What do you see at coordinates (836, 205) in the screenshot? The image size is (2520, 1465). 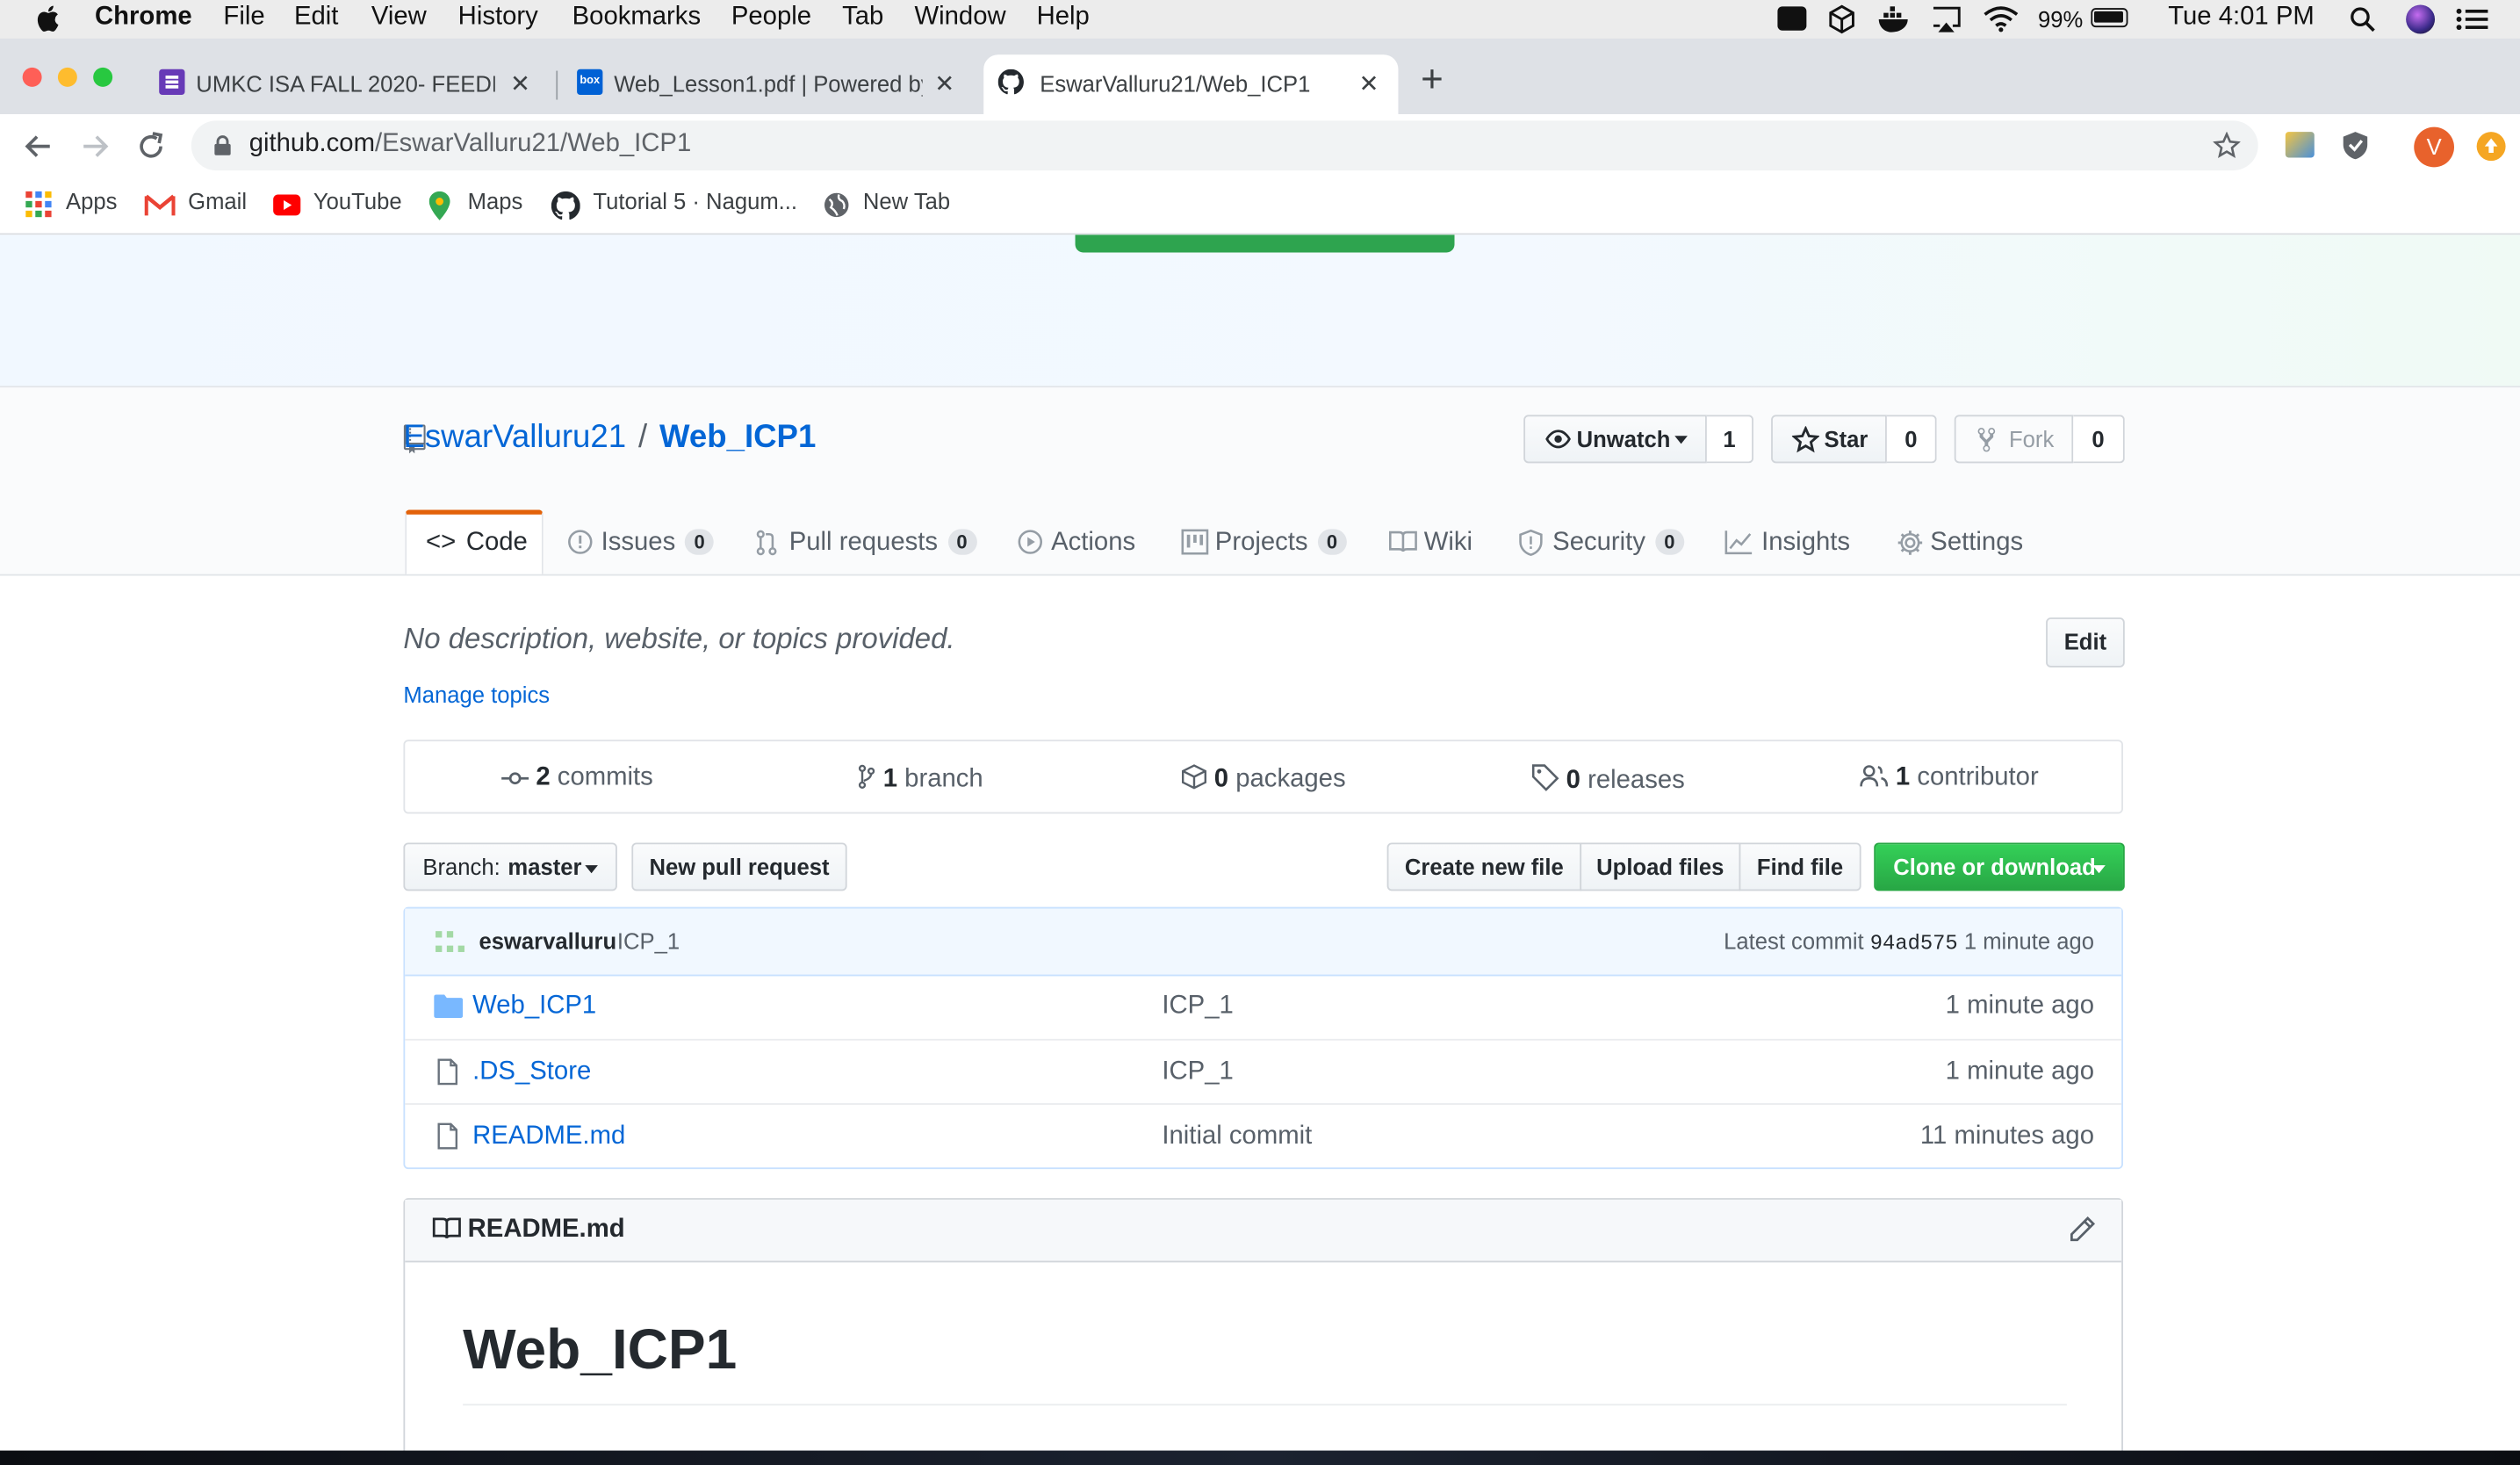 I see `globe-icon` at bounding box center [836, 205].